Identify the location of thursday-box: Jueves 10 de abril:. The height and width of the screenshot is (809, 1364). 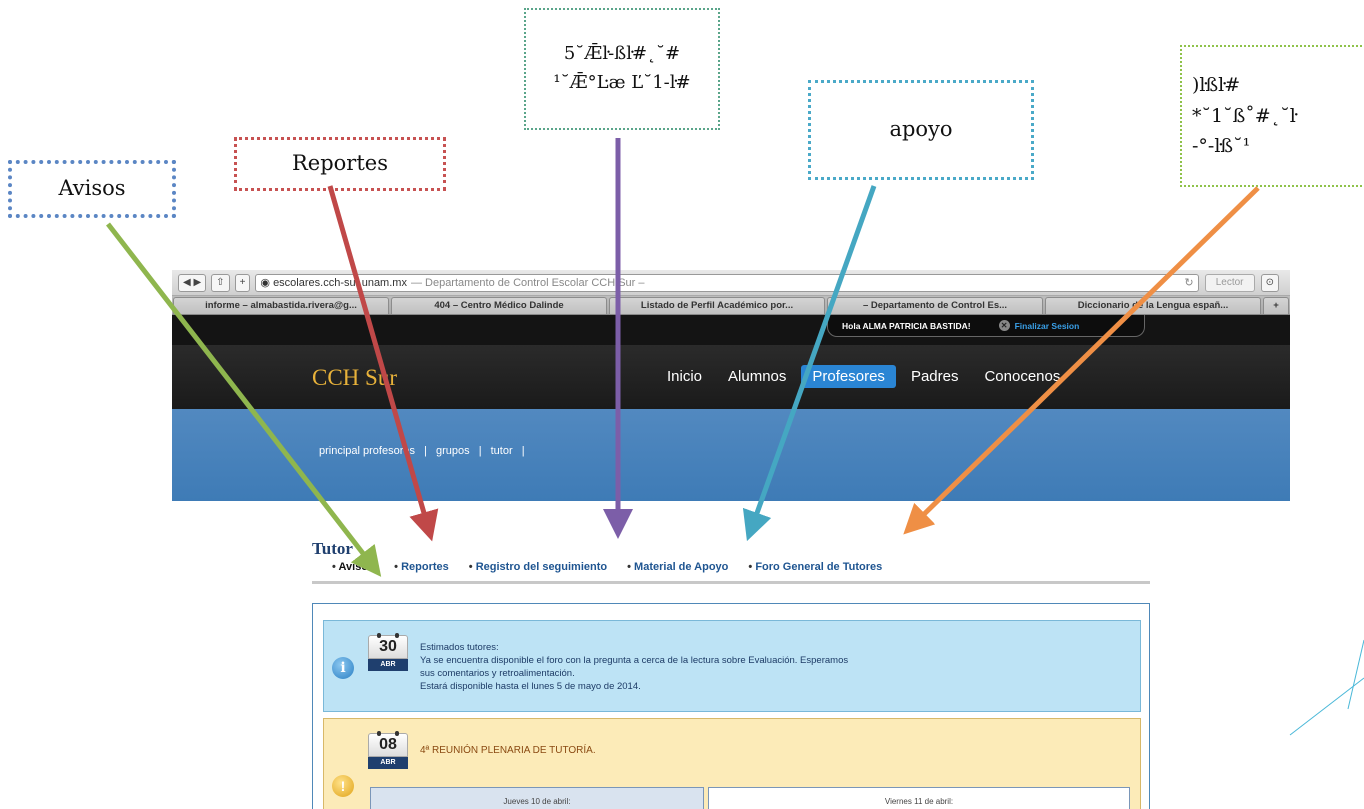
(537, 798).